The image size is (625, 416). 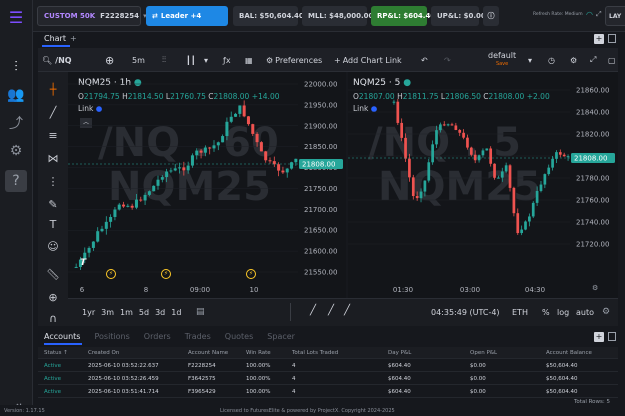 I want to click on range-5d: 5d, so click(x=144, y=312).